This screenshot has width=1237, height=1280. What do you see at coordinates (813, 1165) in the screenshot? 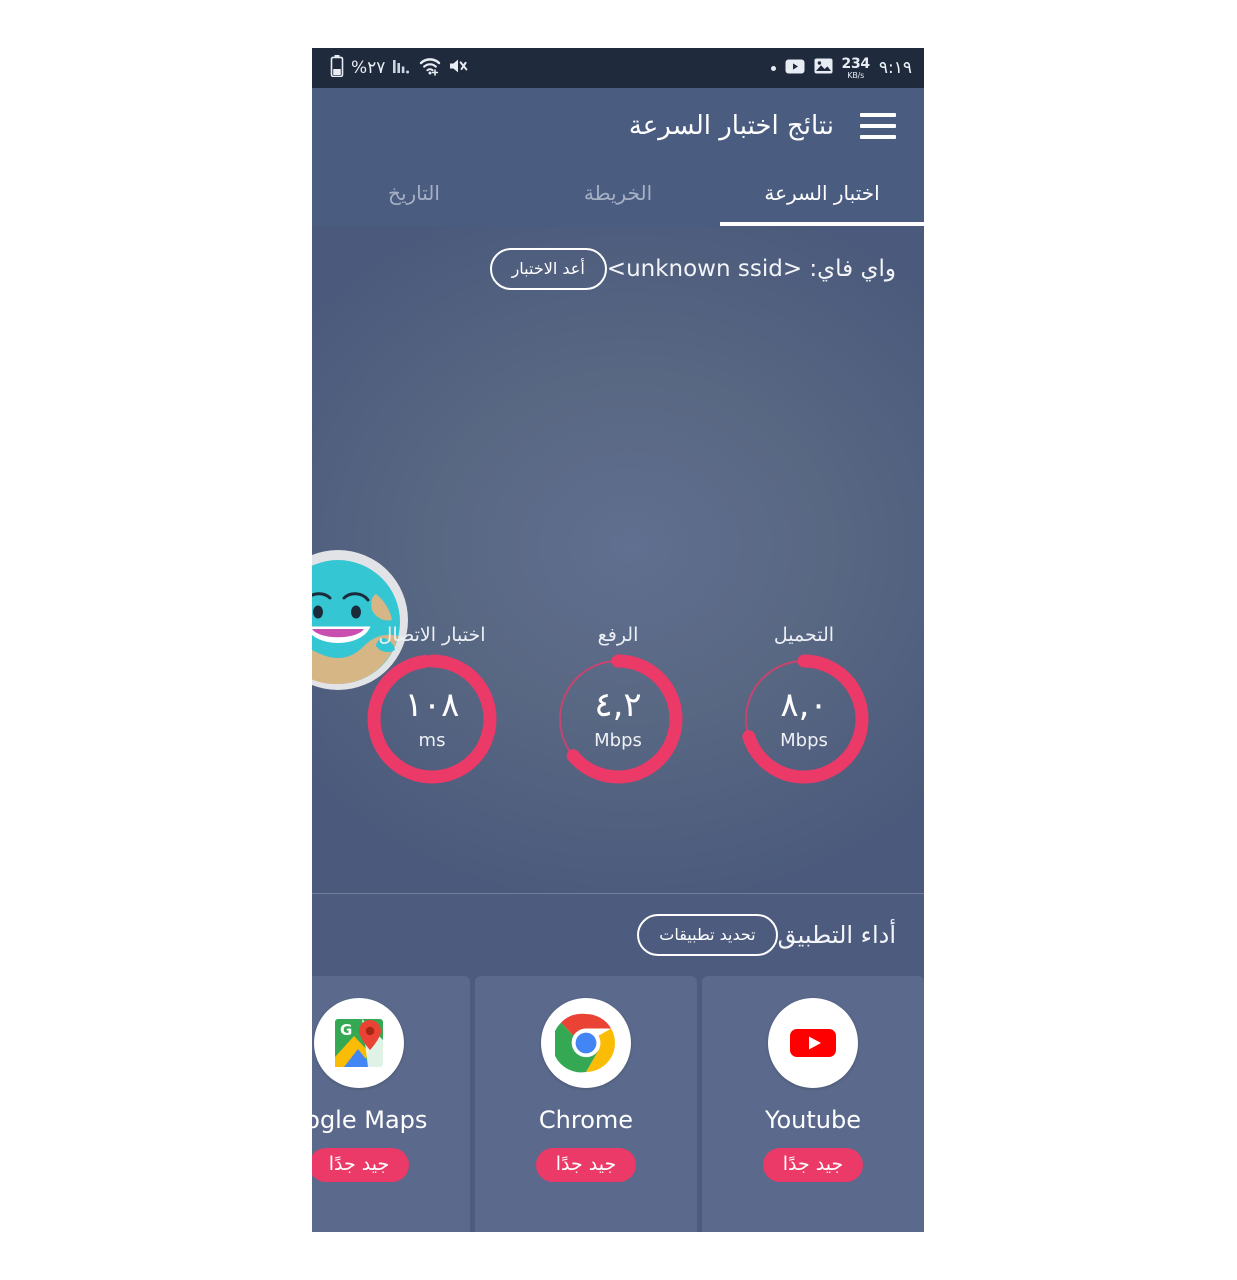
I see `app-card-youtube-rating: جيد جدًا` at bounding box center [813, 1165].